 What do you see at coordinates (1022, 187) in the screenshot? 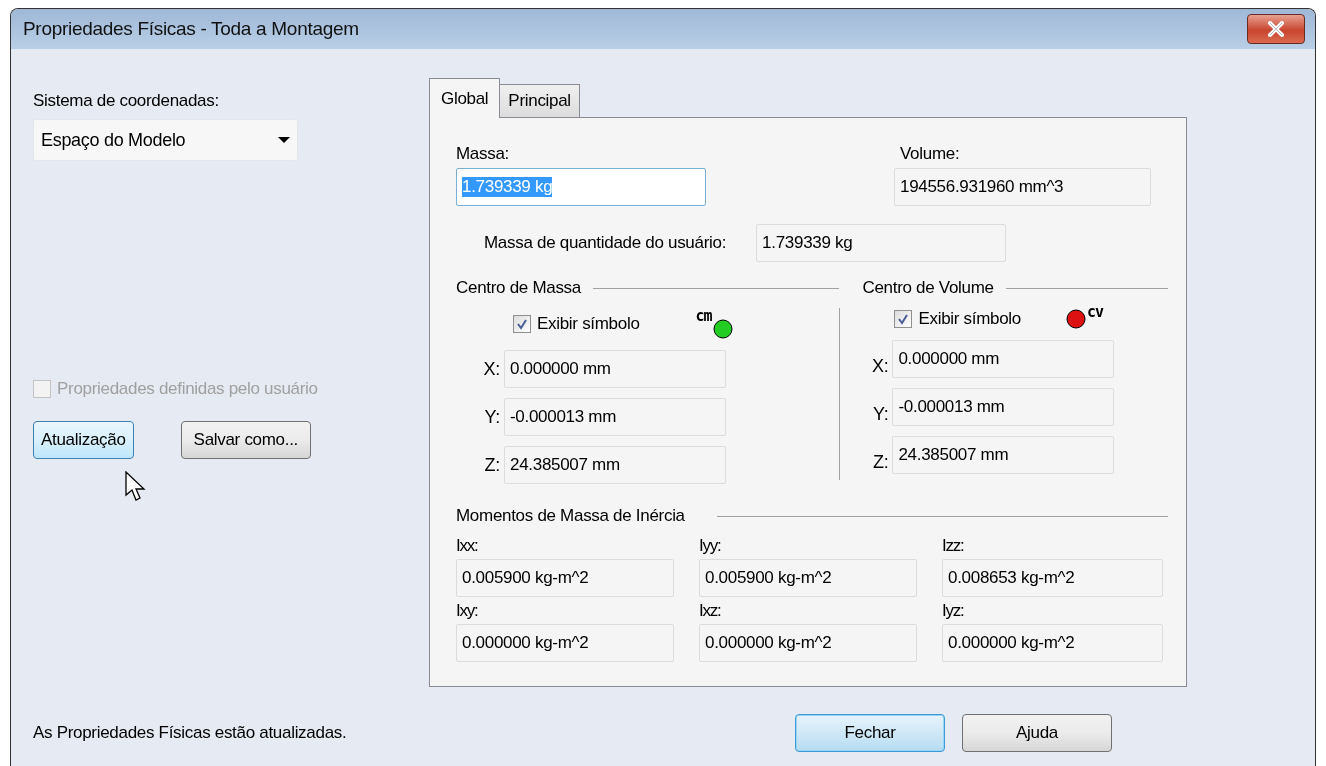
I see `volume-field: 194556.931960 mm^3` at bounding box center [1022, 187].